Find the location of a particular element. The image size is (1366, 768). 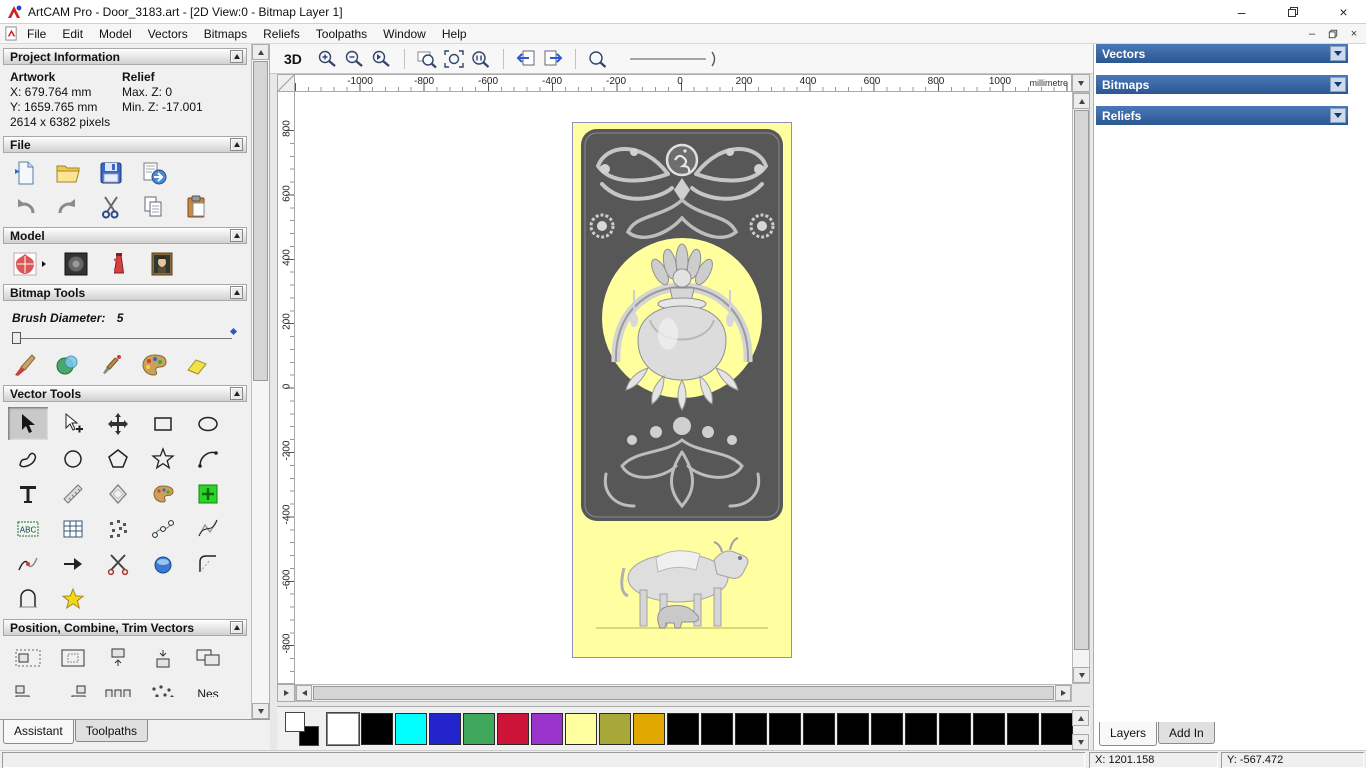

switch-to-3d-button: 3D is located at coordinates (293, 59).